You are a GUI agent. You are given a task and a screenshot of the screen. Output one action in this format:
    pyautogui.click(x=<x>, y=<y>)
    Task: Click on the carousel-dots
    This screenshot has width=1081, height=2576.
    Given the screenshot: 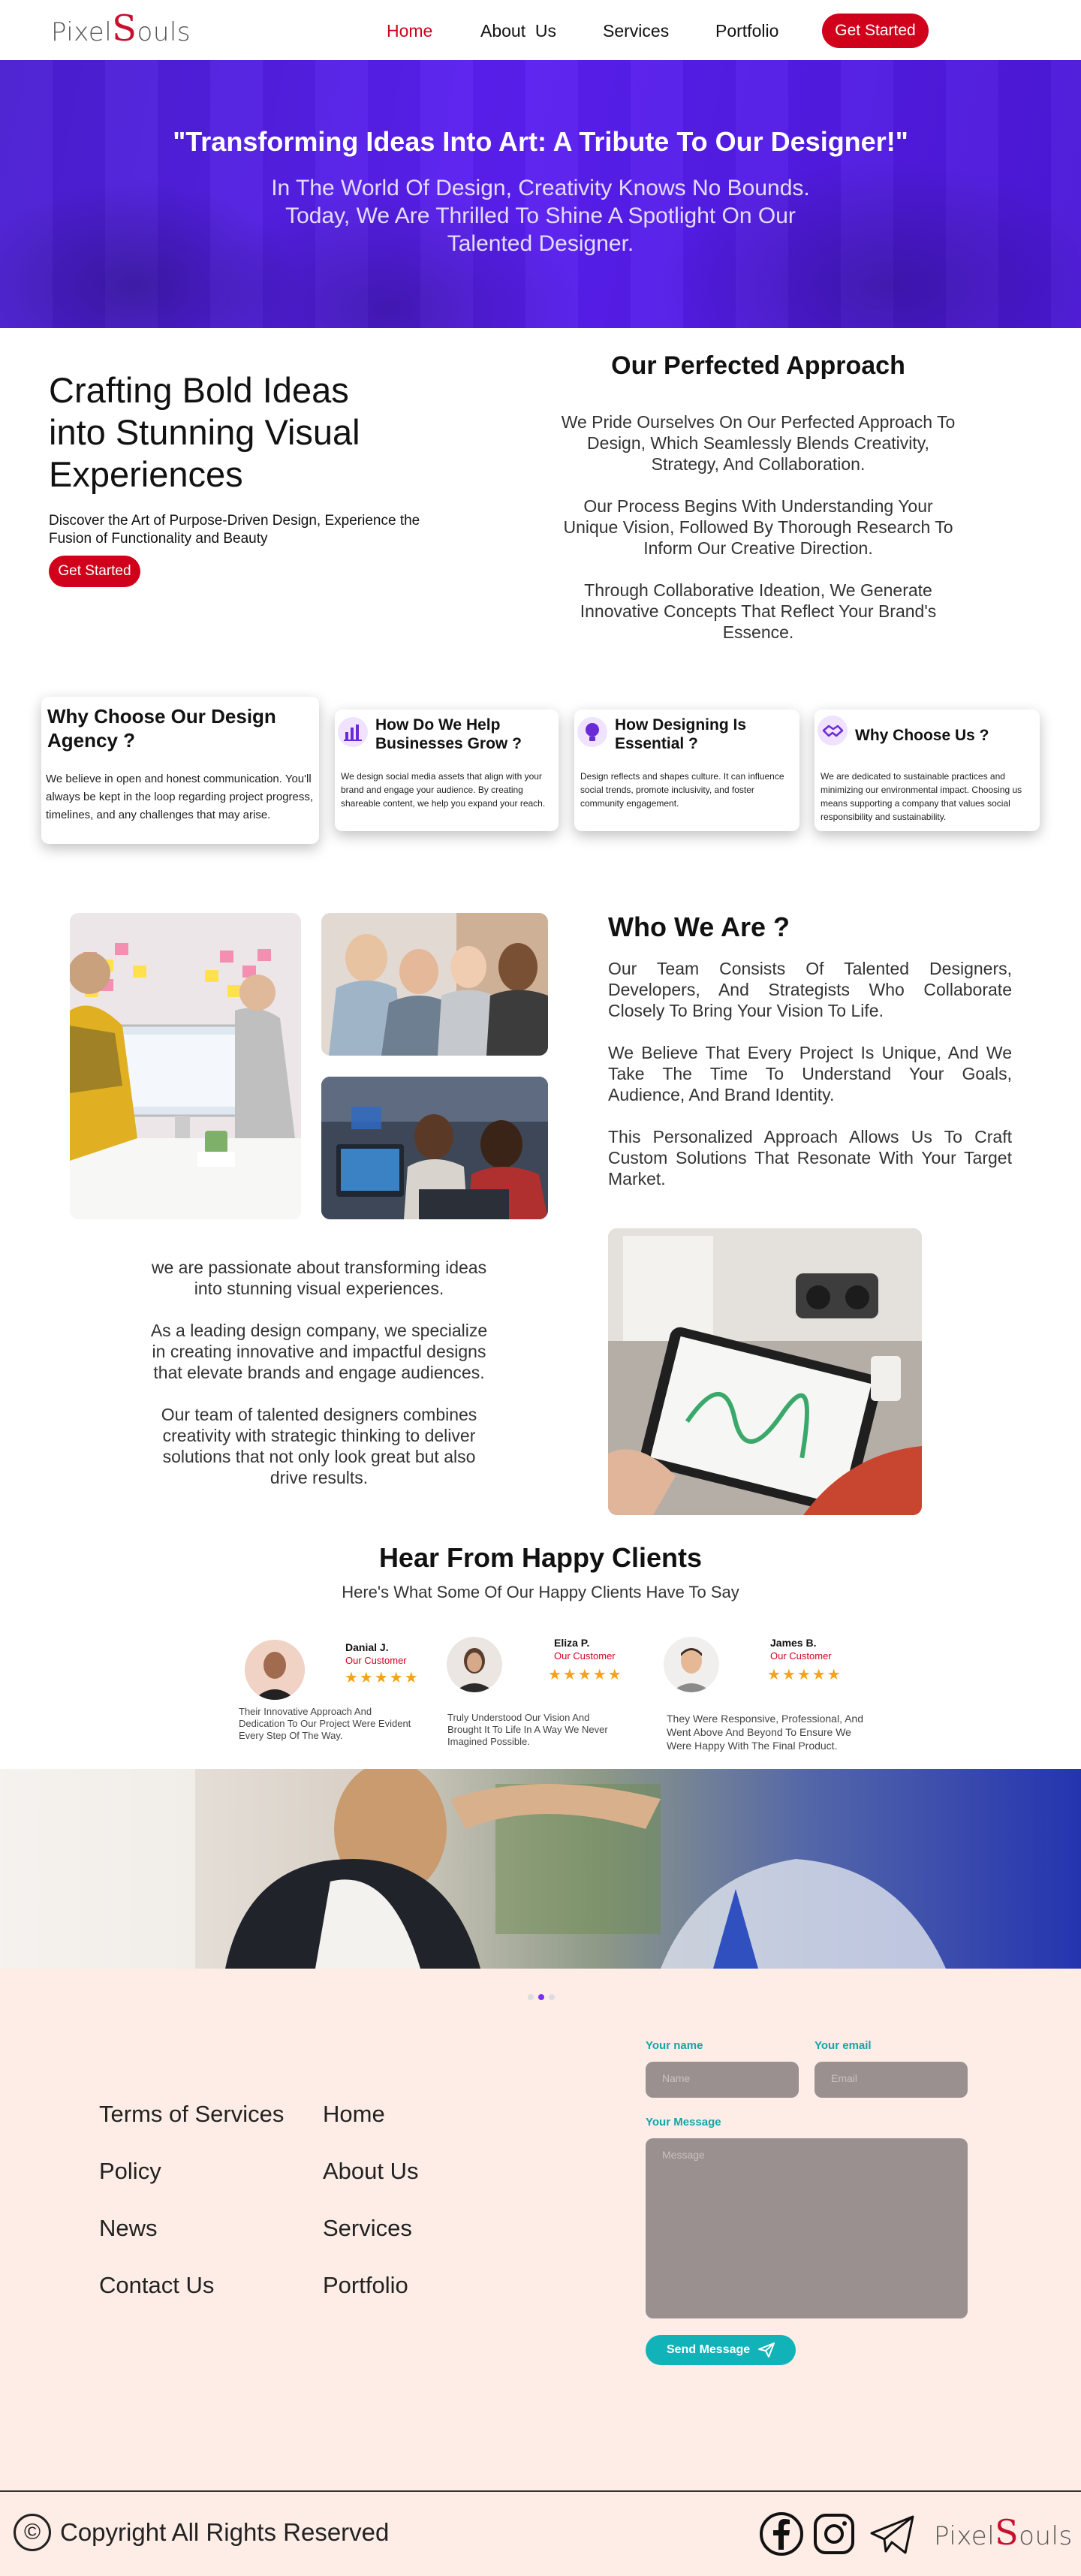 What is the action you would take?
    pyautogui.click(x=541, y=1997)
    